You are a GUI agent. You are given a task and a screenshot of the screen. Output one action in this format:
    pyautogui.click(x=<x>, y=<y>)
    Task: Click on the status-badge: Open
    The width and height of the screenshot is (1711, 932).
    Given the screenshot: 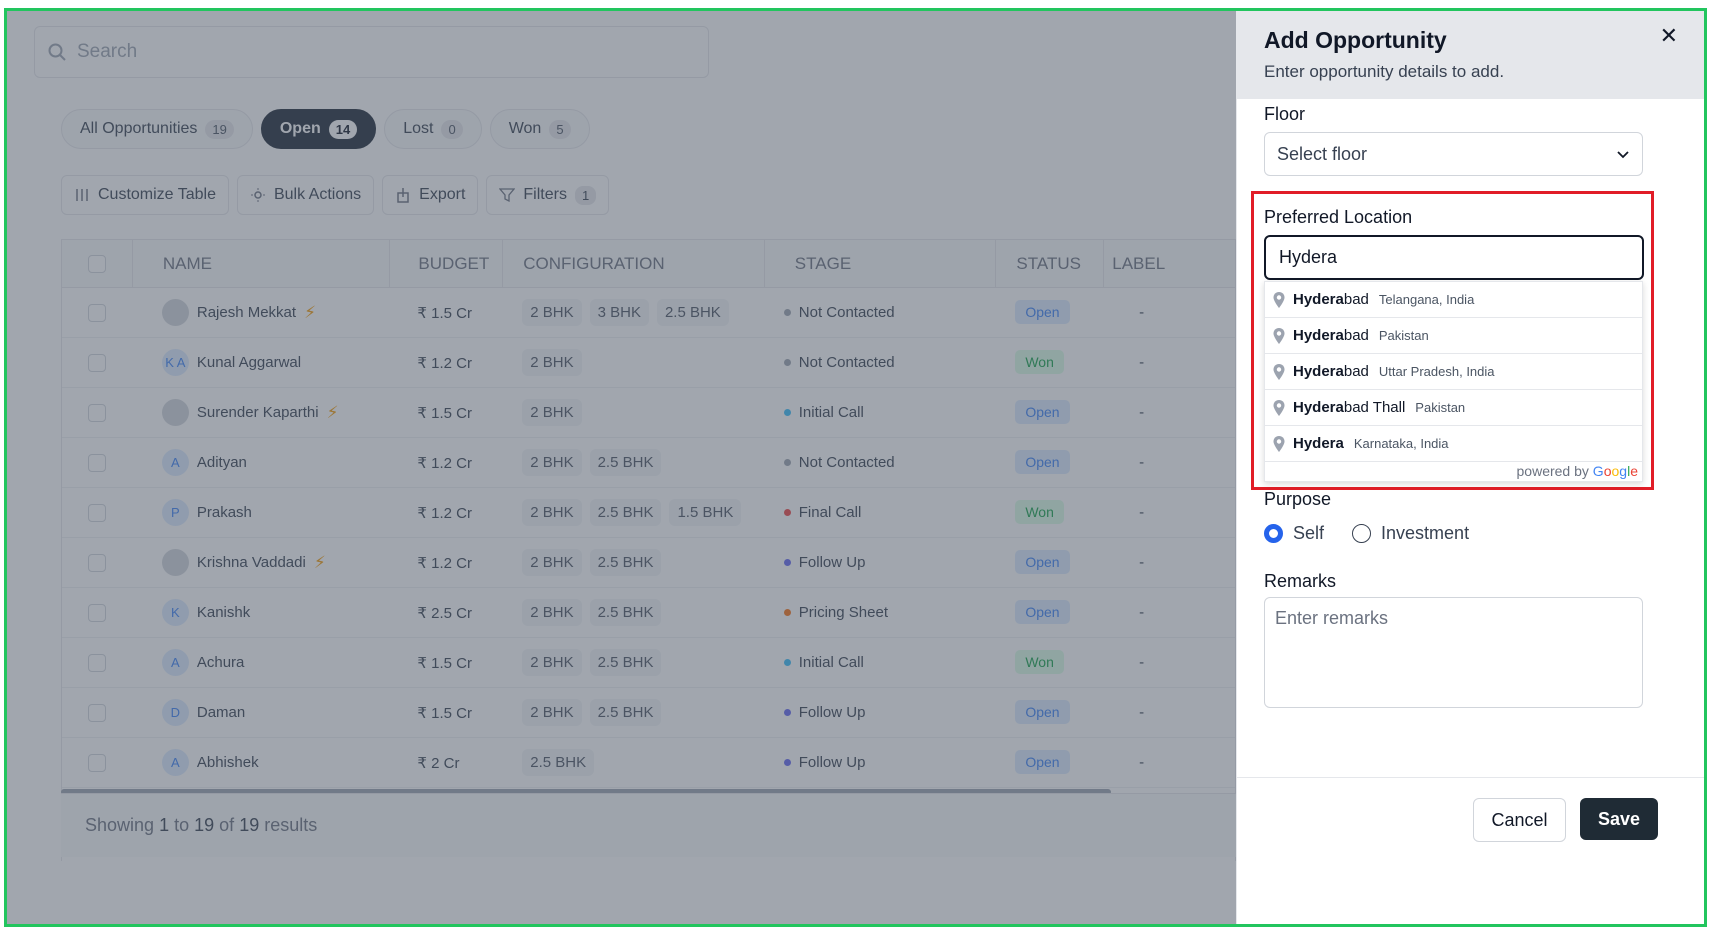 What is the action you would take?
    pyautogui.click(x=1042, y=562)
    